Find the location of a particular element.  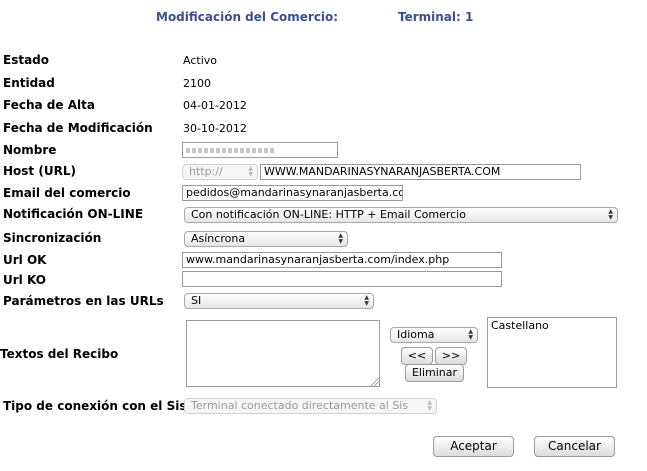

redacted-text-mark is located at coordinates (231, 150).